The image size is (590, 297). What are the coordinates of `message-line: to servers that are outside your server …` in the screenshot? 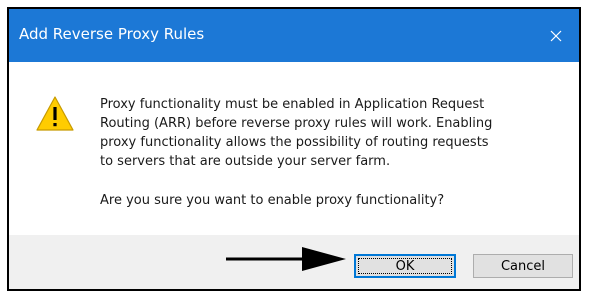 It's located at (245, 161).